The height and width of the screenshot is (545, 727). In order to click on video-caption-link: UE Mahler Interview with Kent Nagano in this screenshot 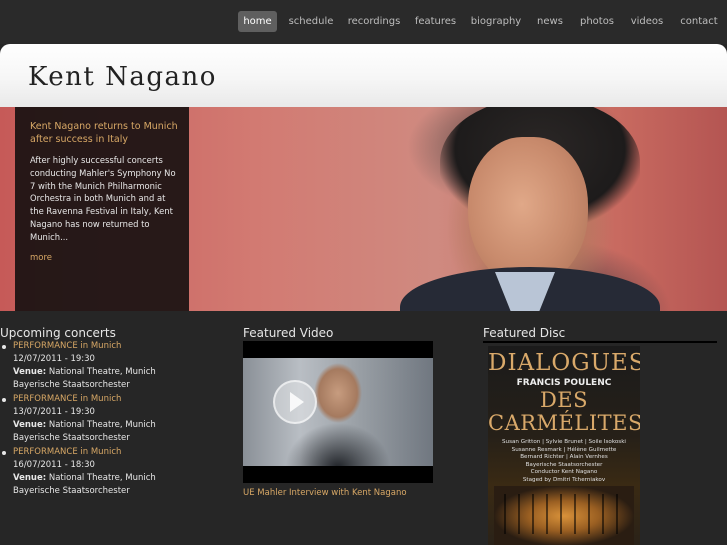, I will do `click(325, 493)`.